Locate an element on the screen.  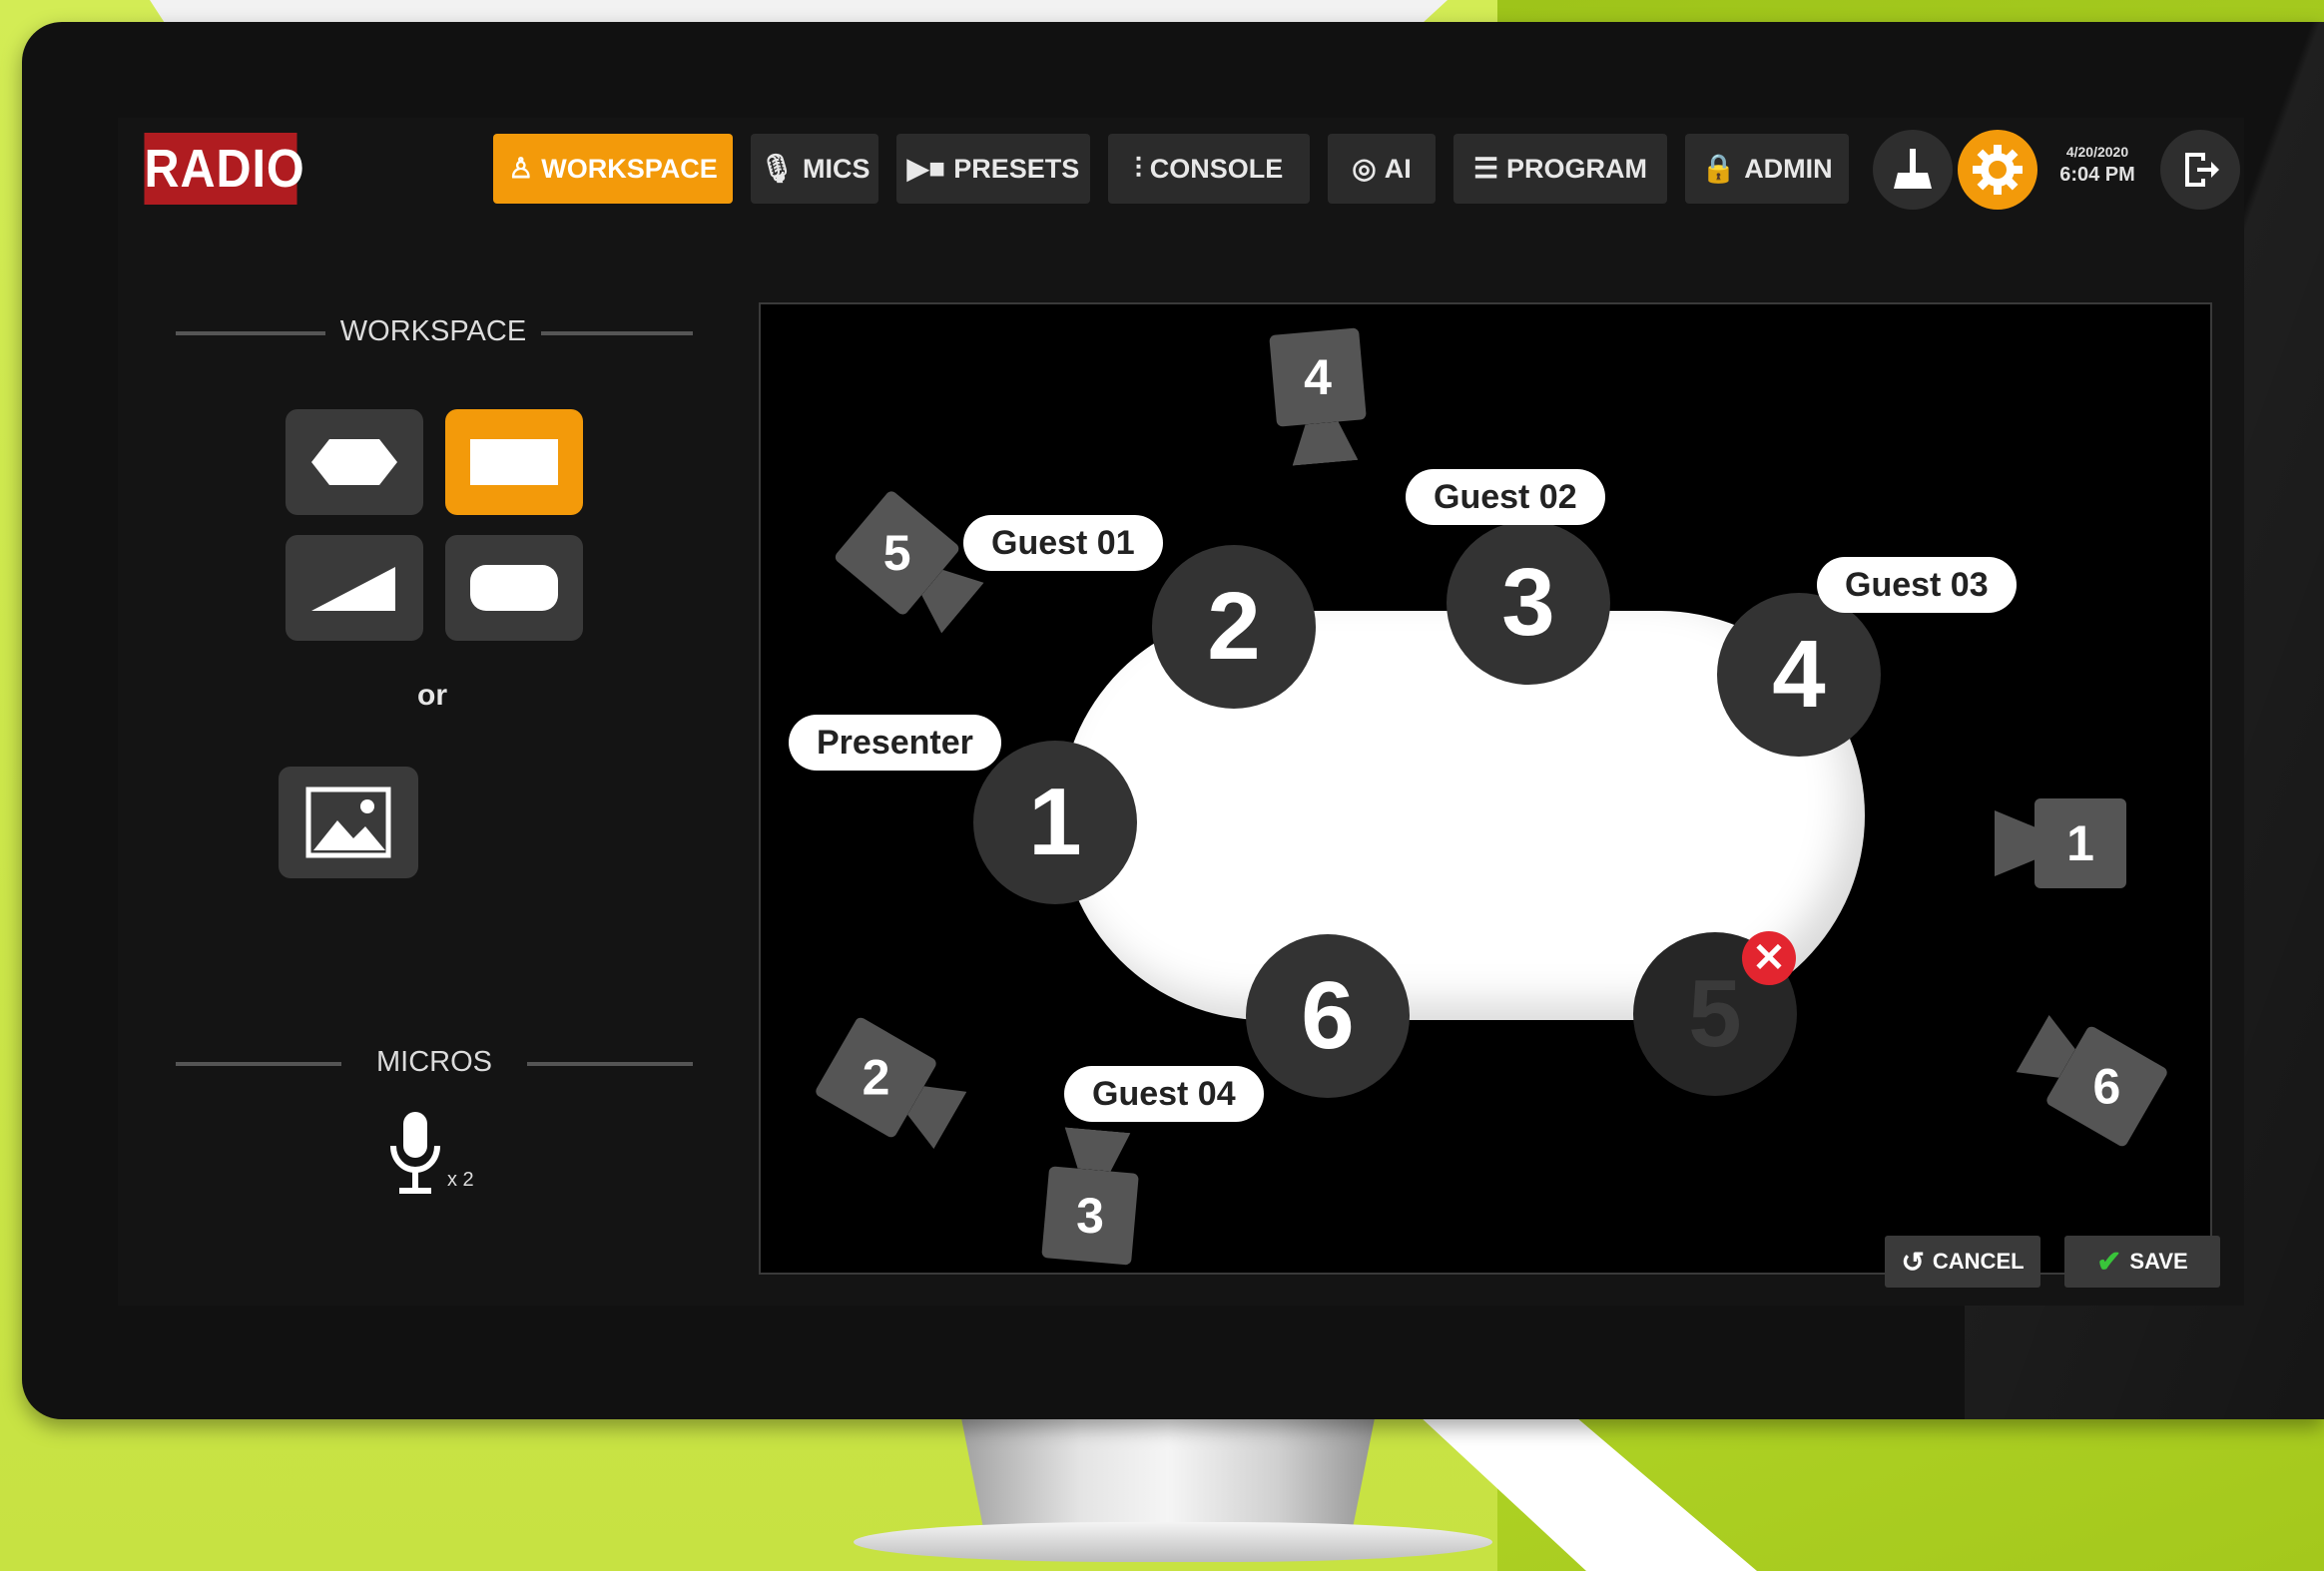
mic-count-text: x 2 is located at coordinates (461, 1180).